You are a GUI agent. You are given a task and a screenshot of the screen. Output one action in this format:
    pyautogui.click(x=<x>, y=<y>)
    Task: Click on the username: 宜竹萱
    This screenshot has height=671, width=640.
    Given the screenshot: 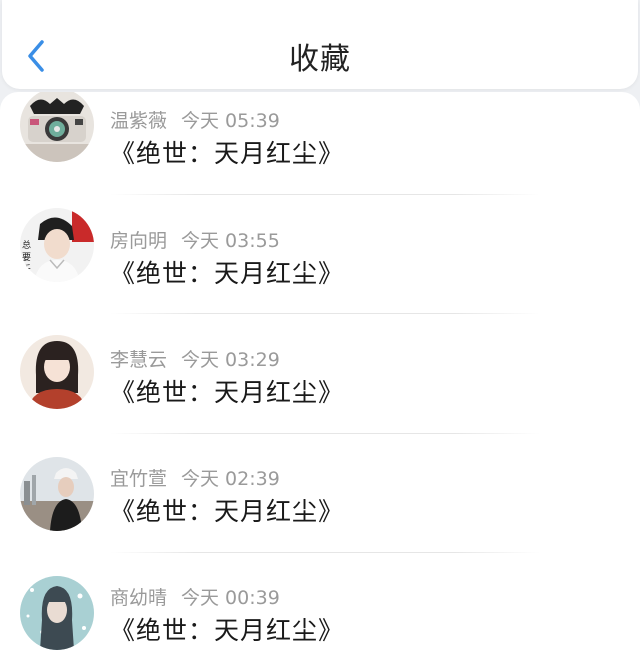 What is the action you would take?
    pyautogui.click(x=139, y=479)
    